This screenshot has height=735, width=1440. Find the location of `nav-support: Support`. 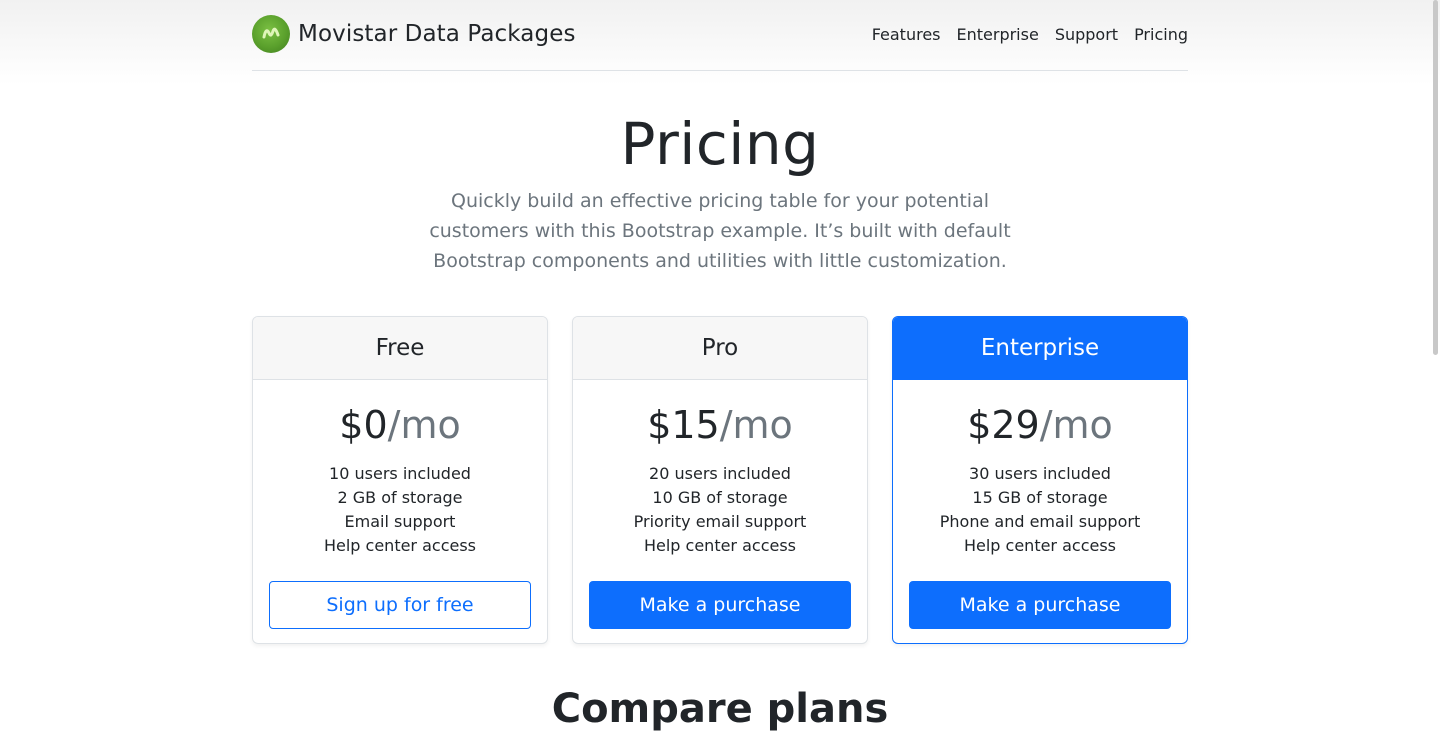

nav-support: Support is located at coordinates (1086, 34).